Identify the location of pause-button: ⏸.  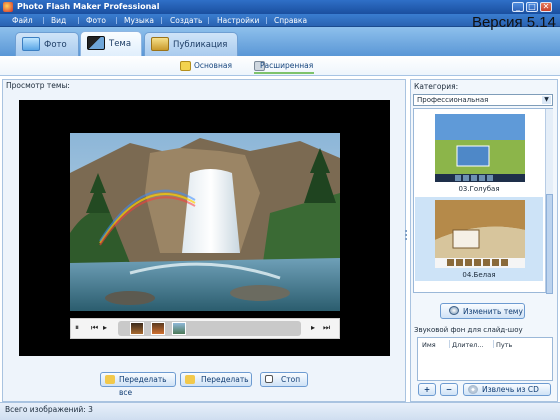
(77, 328).